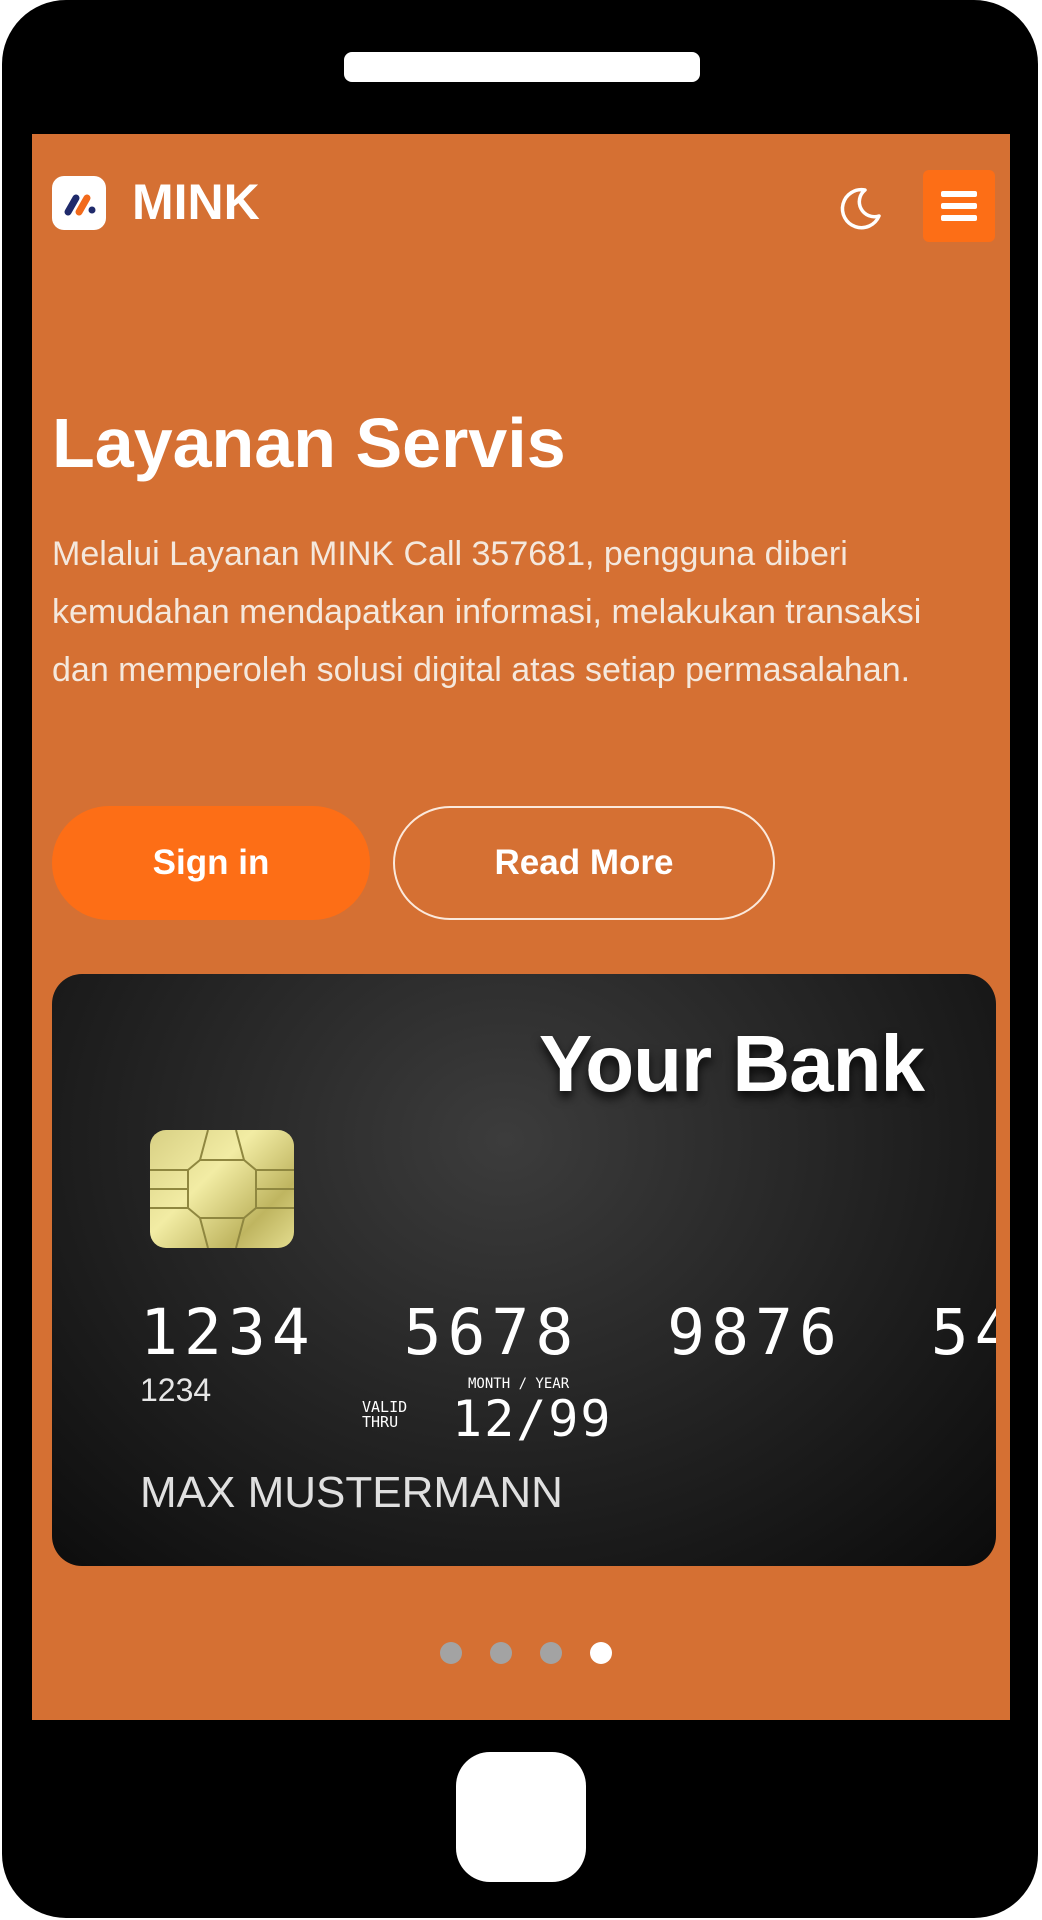  What do you see at coordinates (521, 1654) in the screenshot?
I see `carousel-indicators` at bounding box center [521, 1654].